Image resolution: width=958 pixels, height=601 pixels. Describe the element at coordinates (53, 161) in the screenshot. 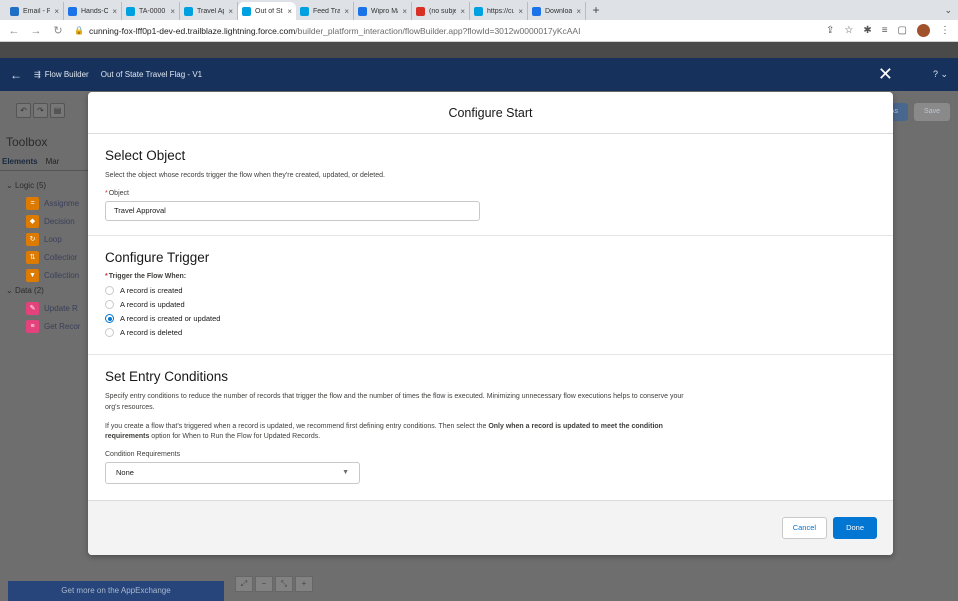

I see `tab-manager: Mar` at that location.